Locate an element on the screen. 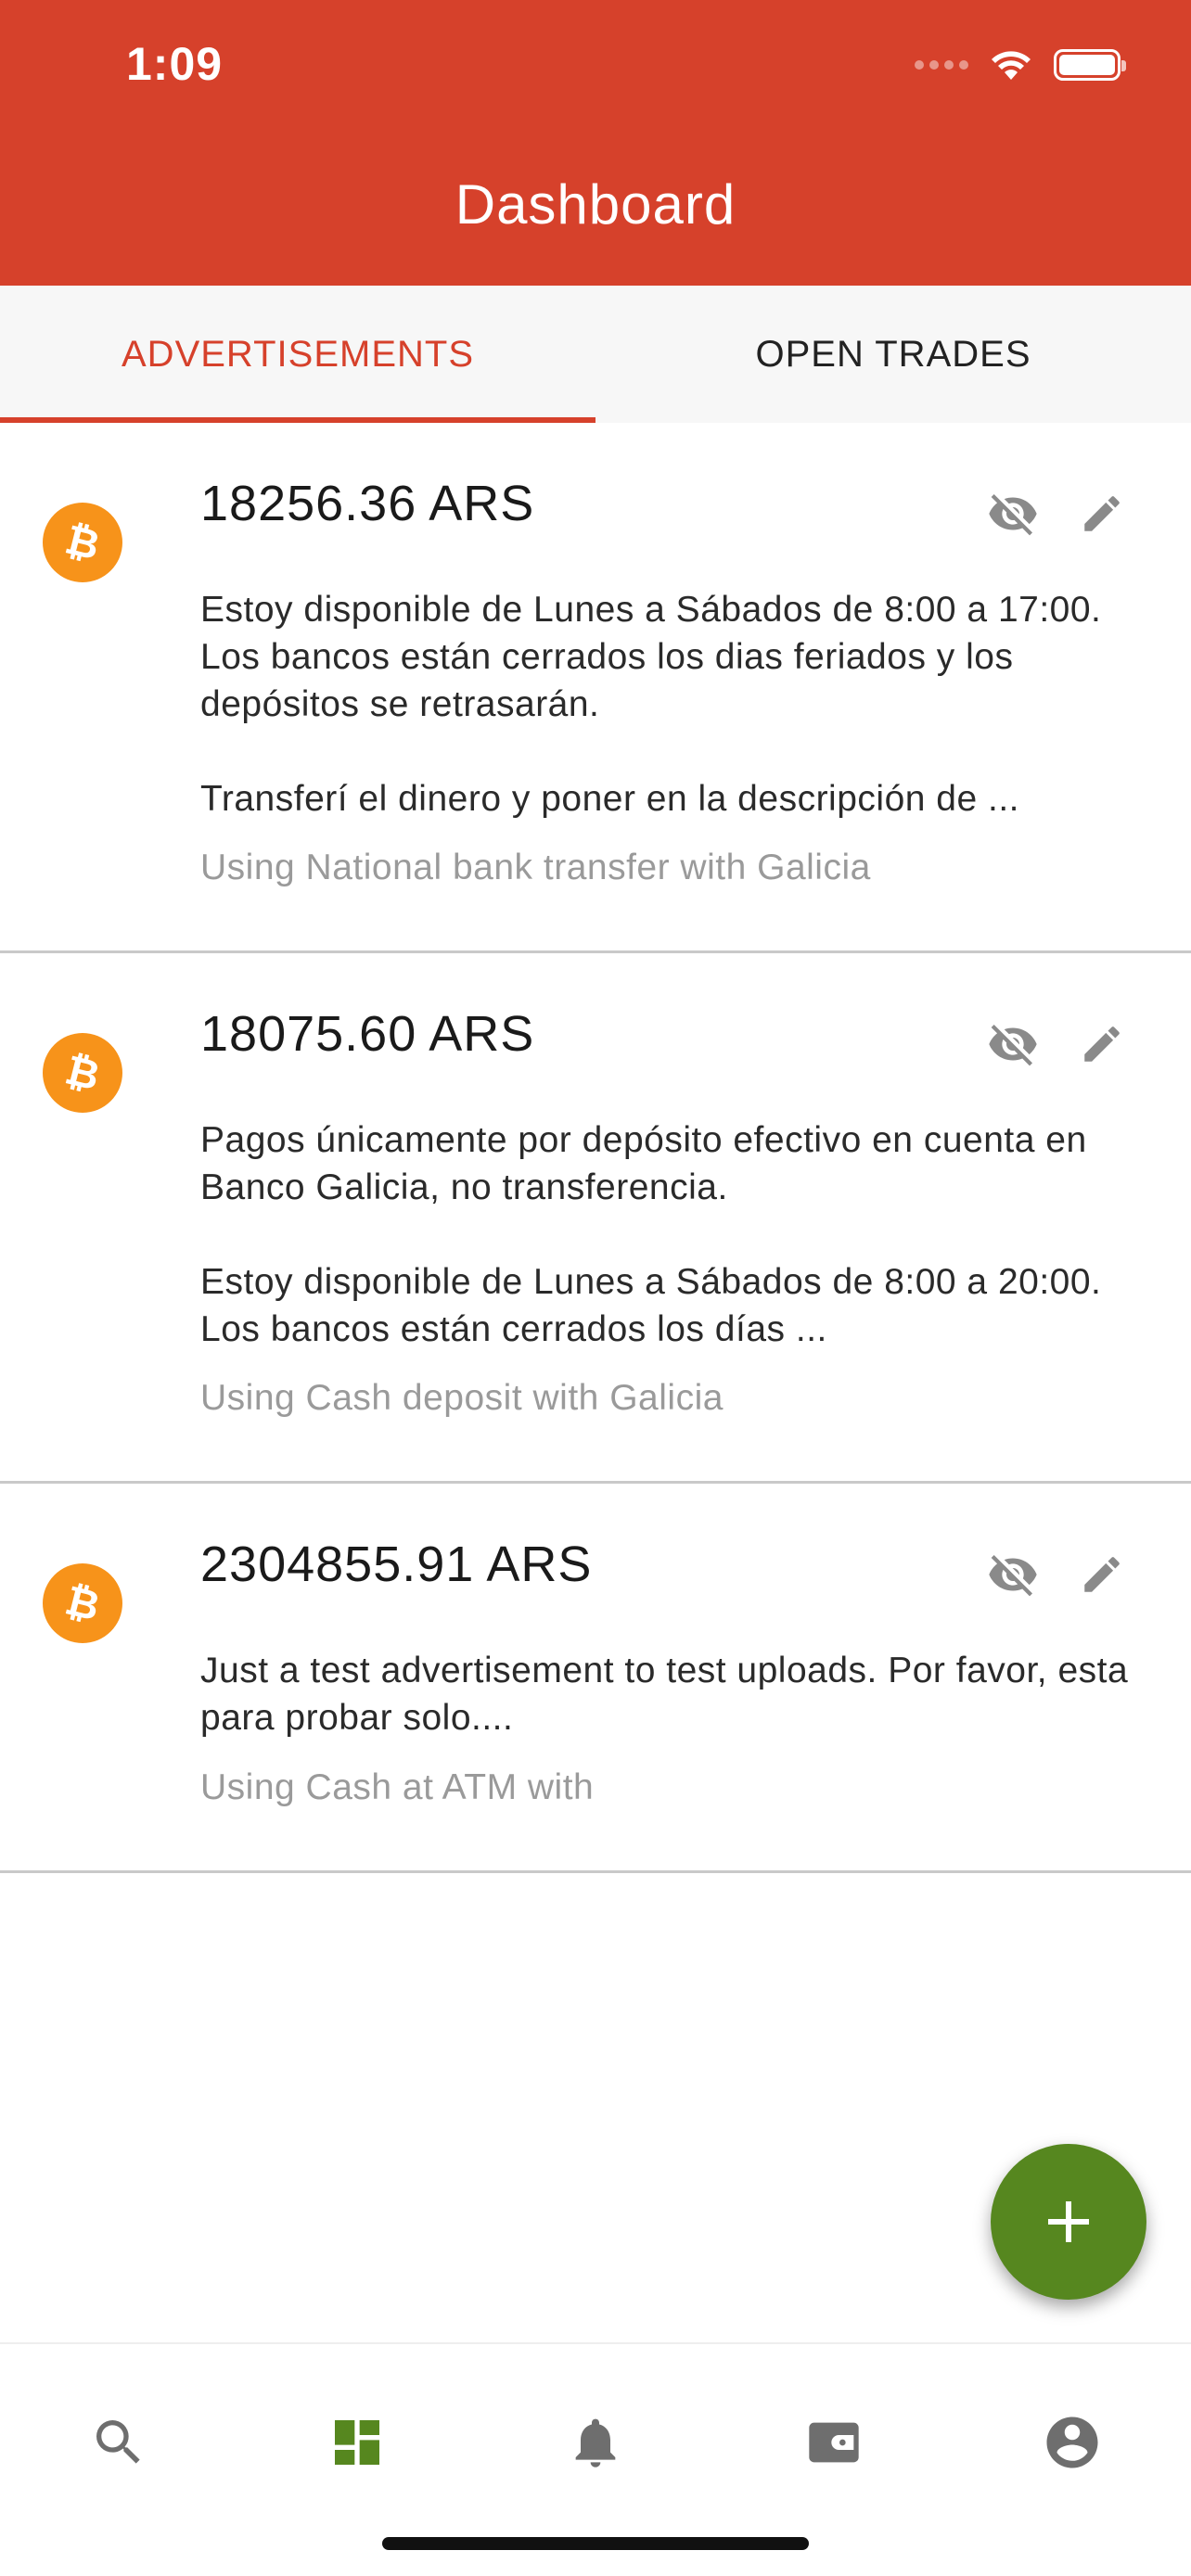 The width and height of the screenshot is (1191, 2576). account-icon is located at coordinates (1072, 2442).